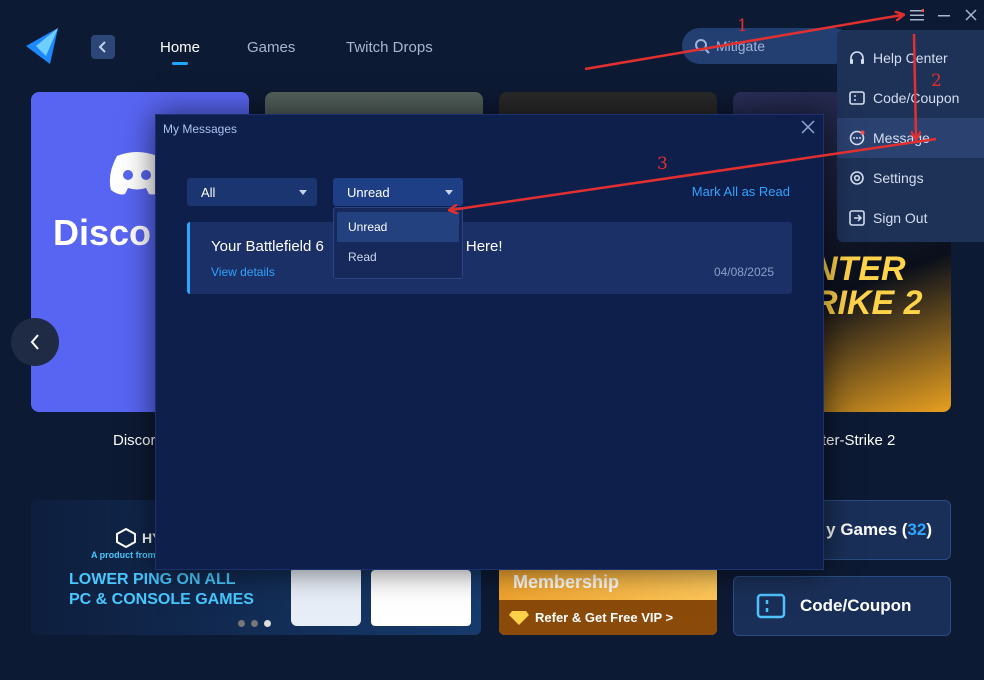 The image size is (984, 680). What do you see at coordinates (771, 46) in the screenshot?
I see `search-input` at bounding box center [771, 46].